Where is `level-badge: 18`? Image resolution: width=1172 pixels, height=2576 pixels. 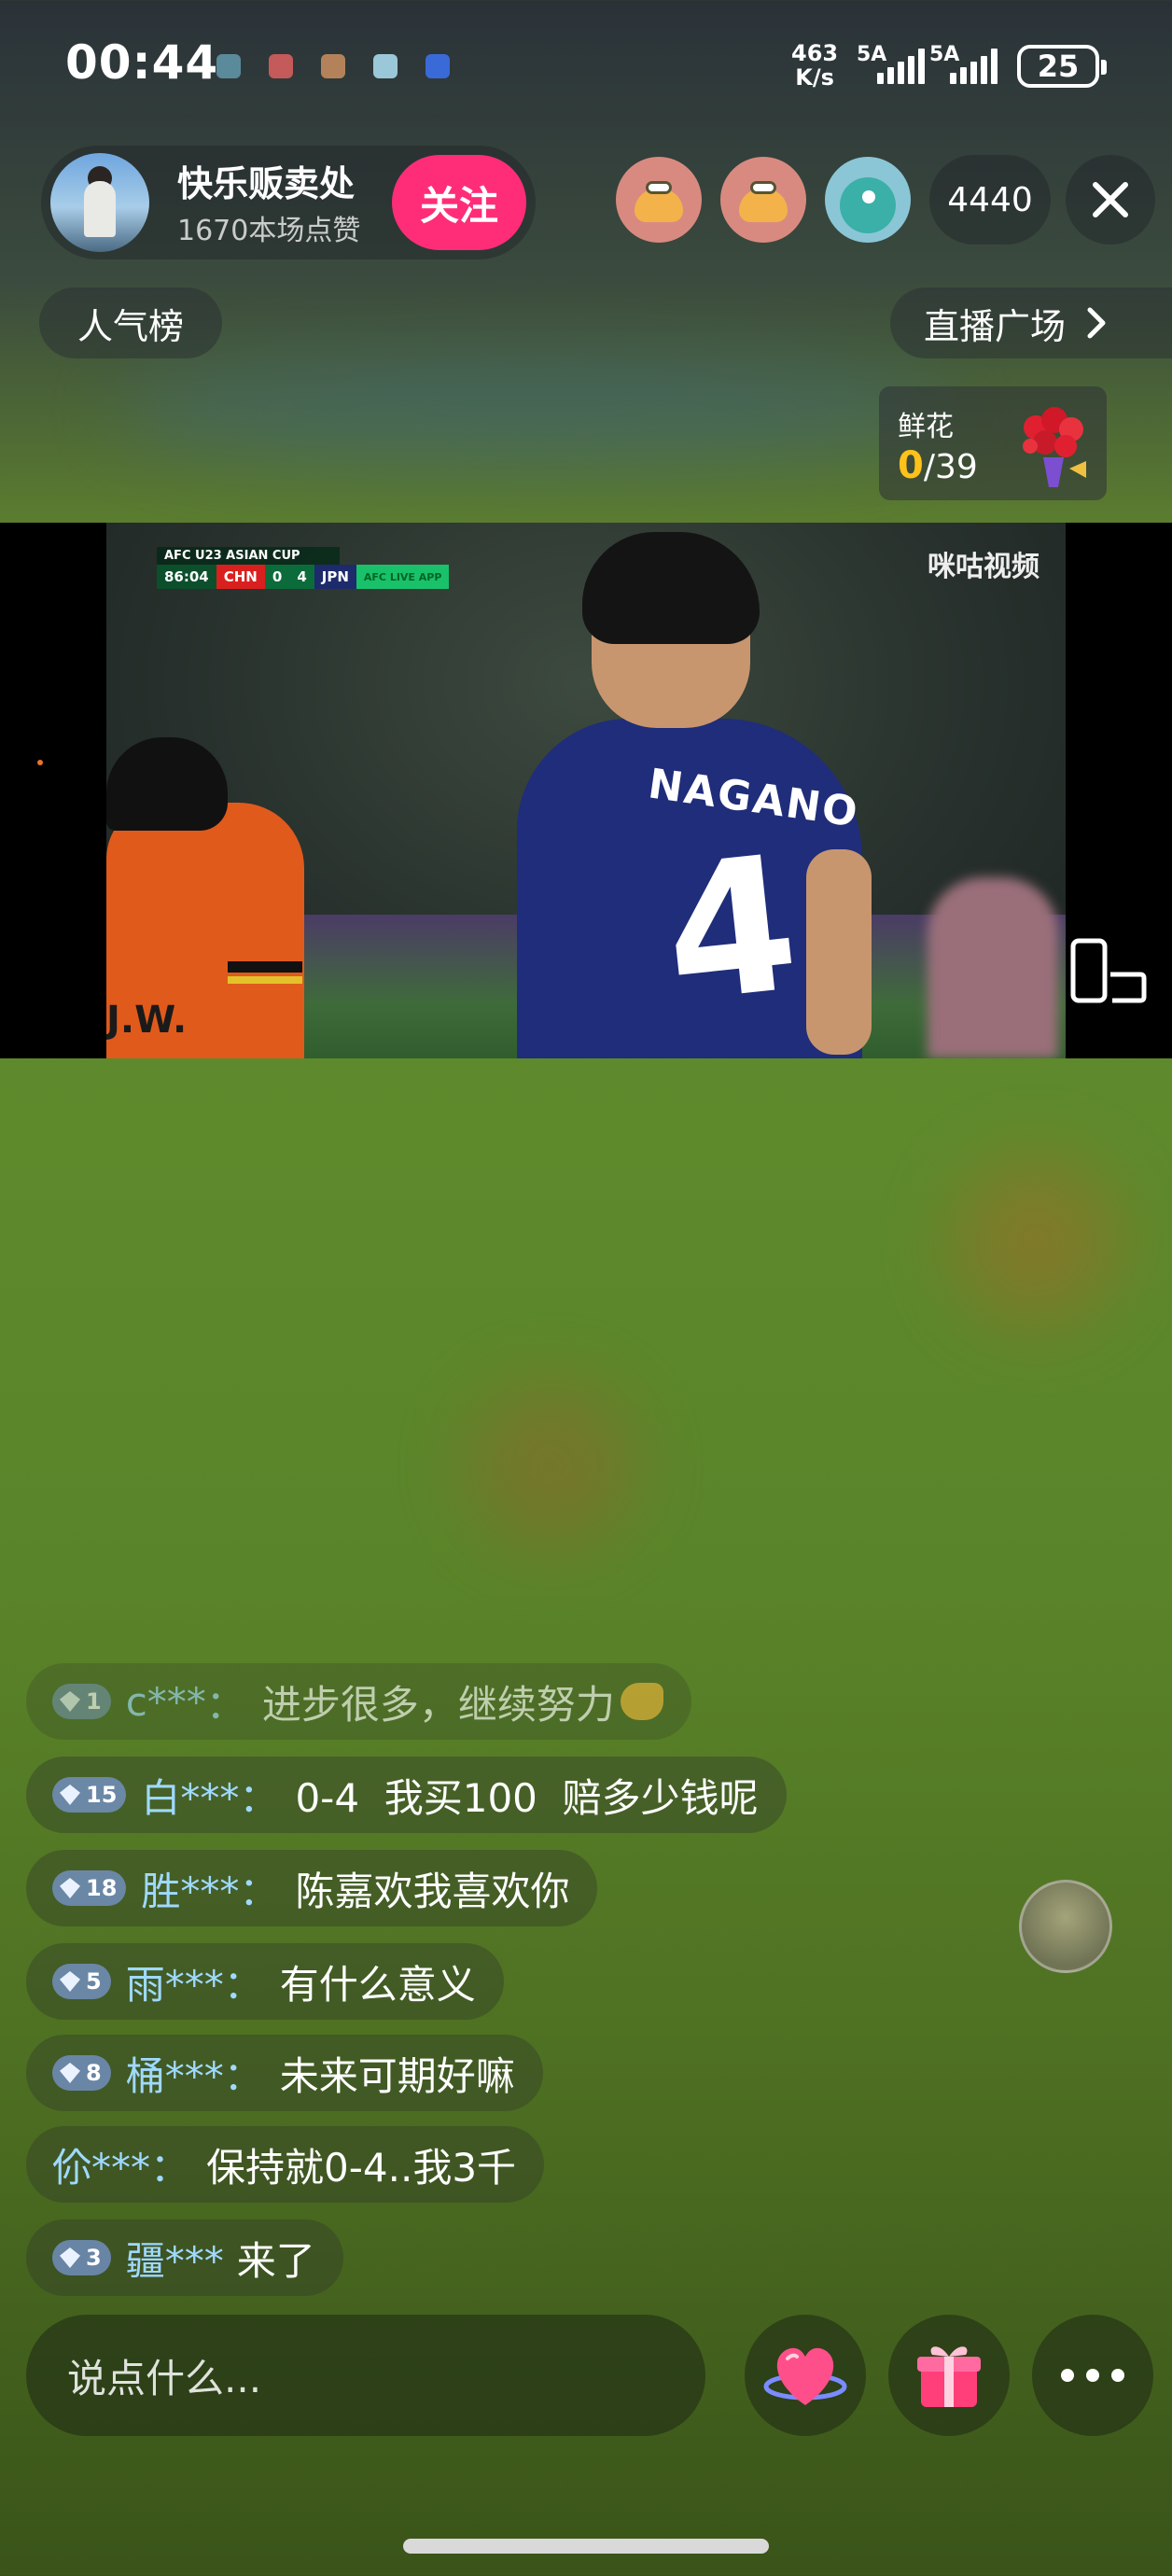
level-badge: 18 is located at coordinates (89, 1888).